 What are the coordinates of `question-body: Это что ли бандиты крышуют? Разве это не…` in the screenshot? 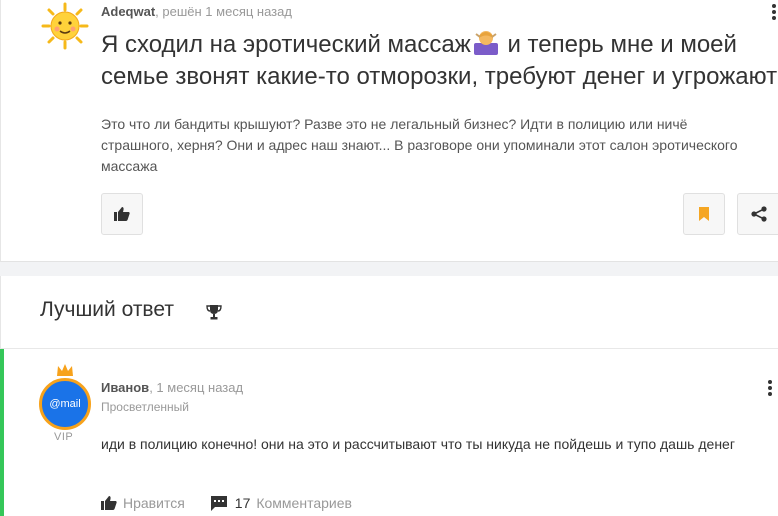 It's located at (419, 145).